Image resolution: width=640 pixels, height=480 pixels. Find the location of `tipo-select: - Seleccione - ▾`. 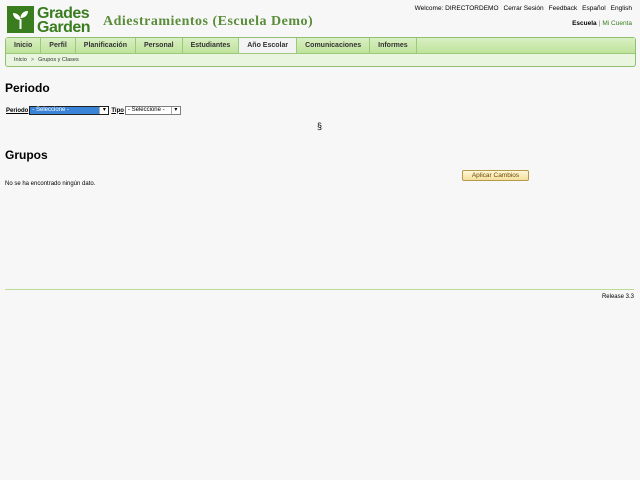

tipo-select: - Seleccione - ▾ is located at coordinates (152, 110).